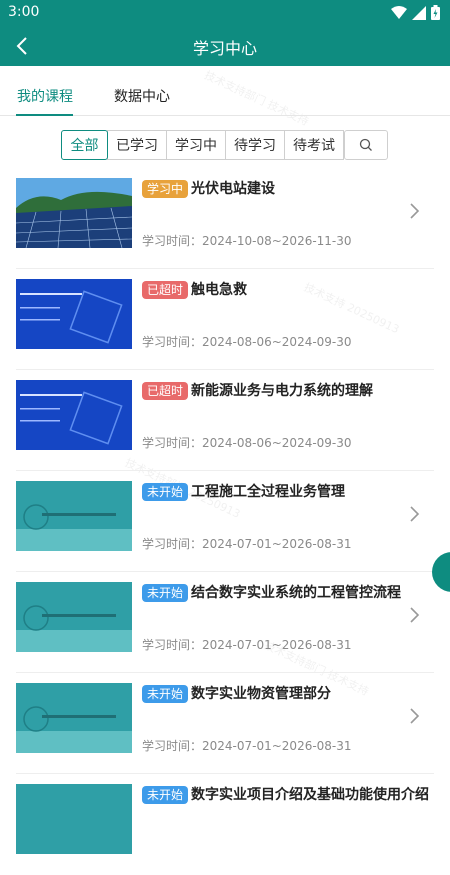 The width and height of the screenshot is (450, 875). I want to click on course-item: 已超时 触电急救 学习时间：2024-08-06~2024-09-30, so click(225, 319).